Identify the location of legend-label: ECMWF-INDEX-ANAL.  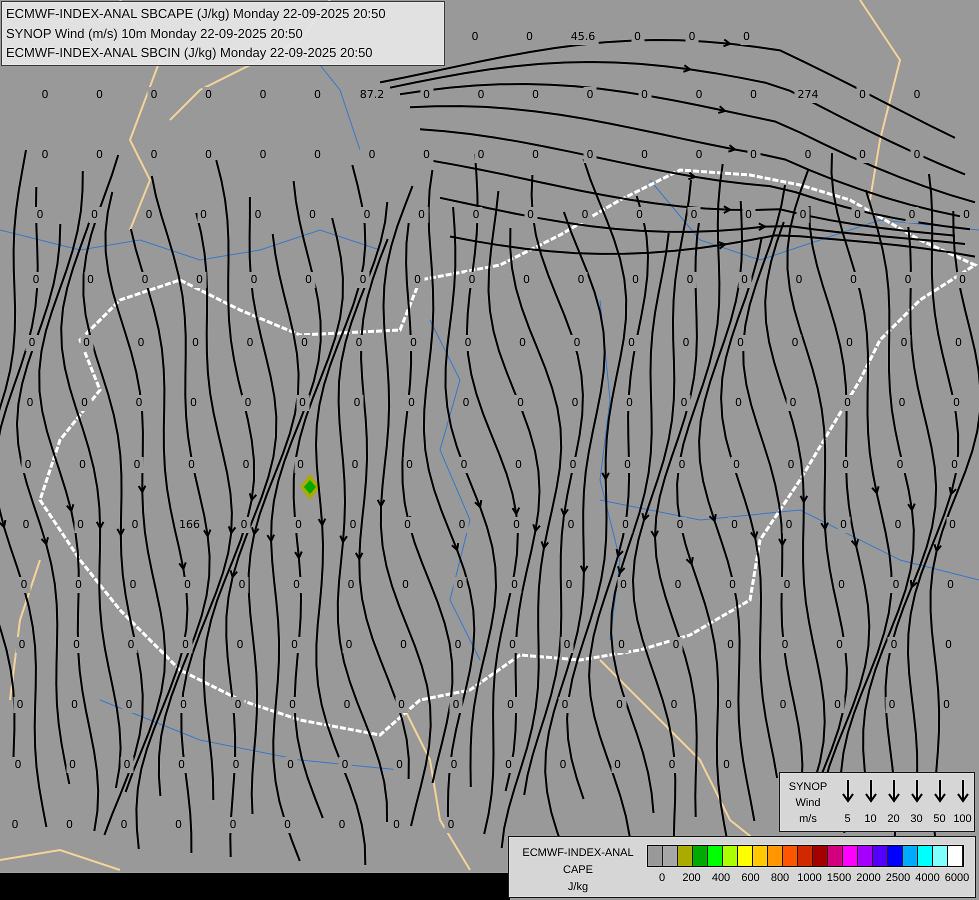
(578, 853).